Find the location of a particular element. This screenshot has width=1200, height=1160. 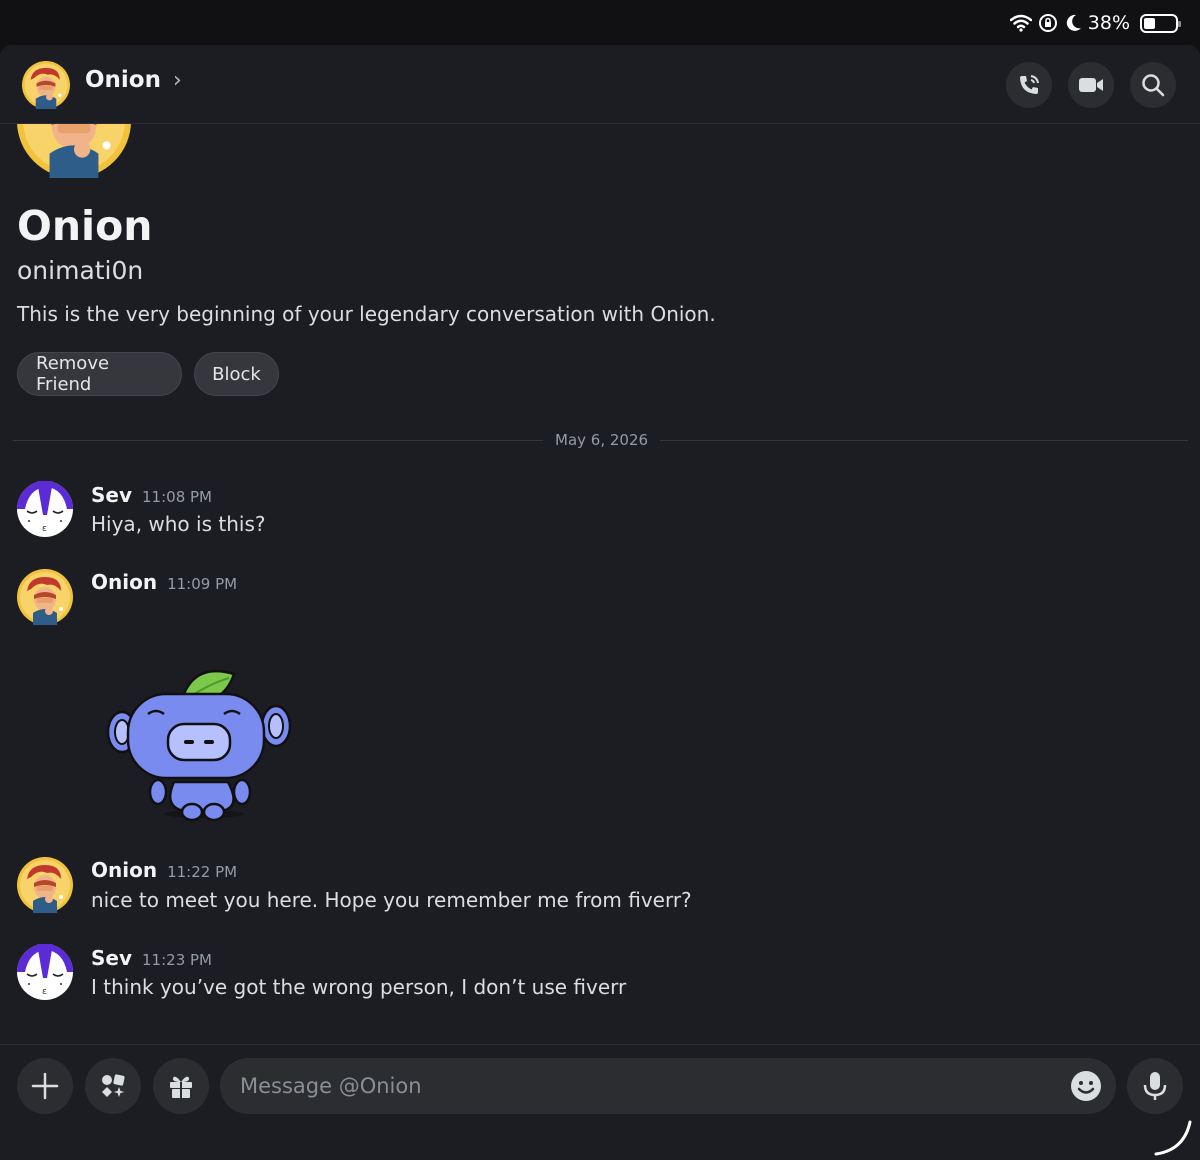

mic-icon is located at coordinates (1155, 1086).